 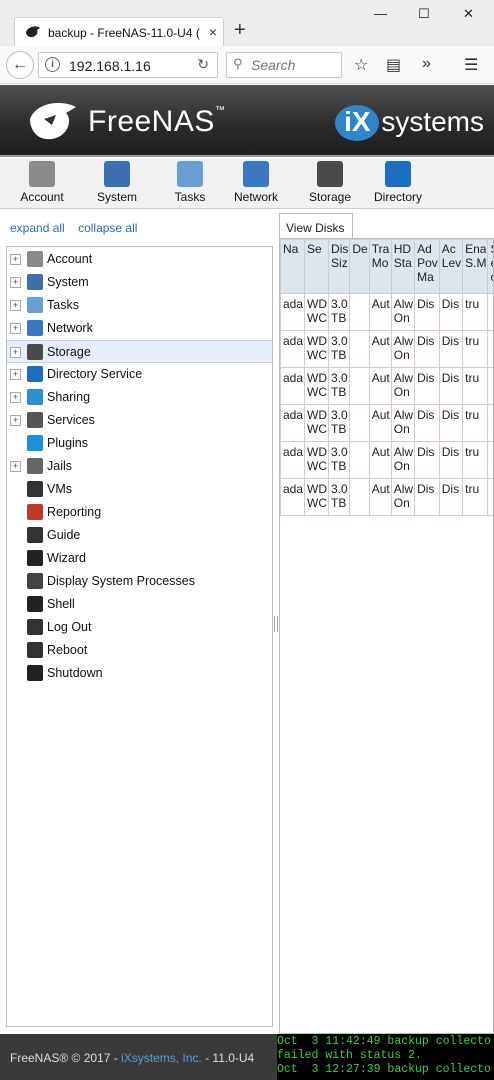 I want to click on column-header: Dis Siz, so click(x=339, y=266).